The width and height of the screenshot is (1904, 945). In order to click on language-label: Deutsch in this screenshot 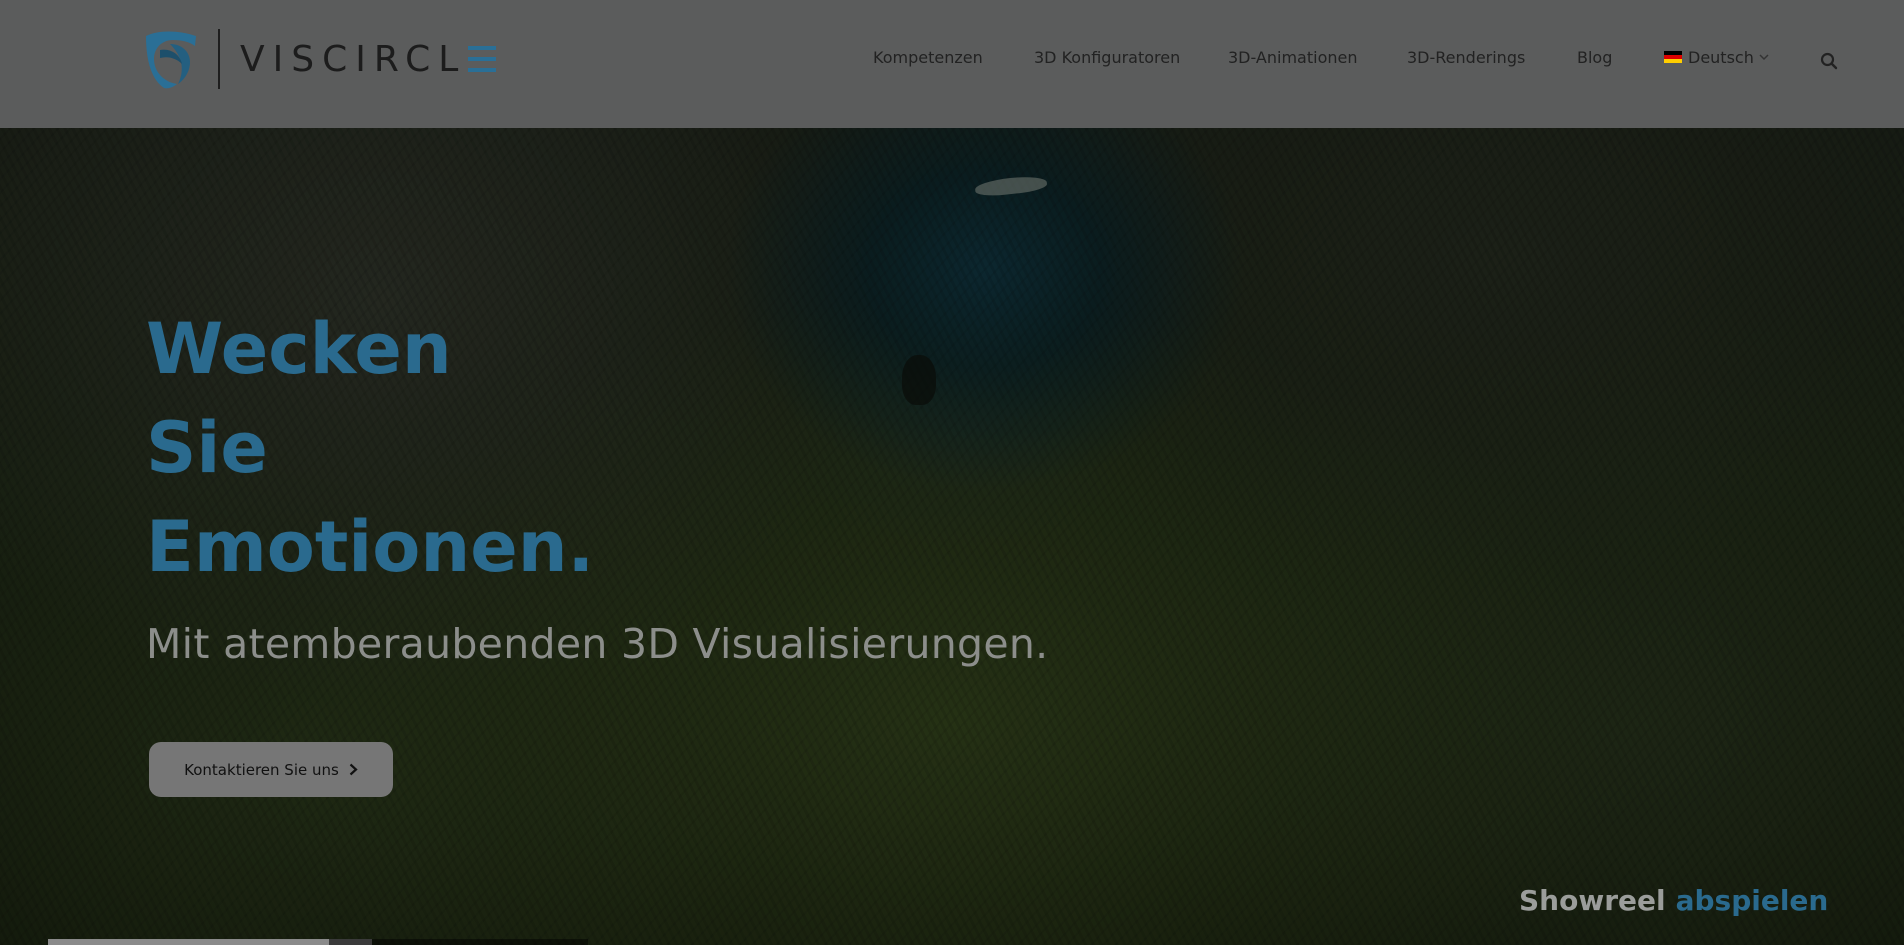, I will do `click(1721, 57)`.